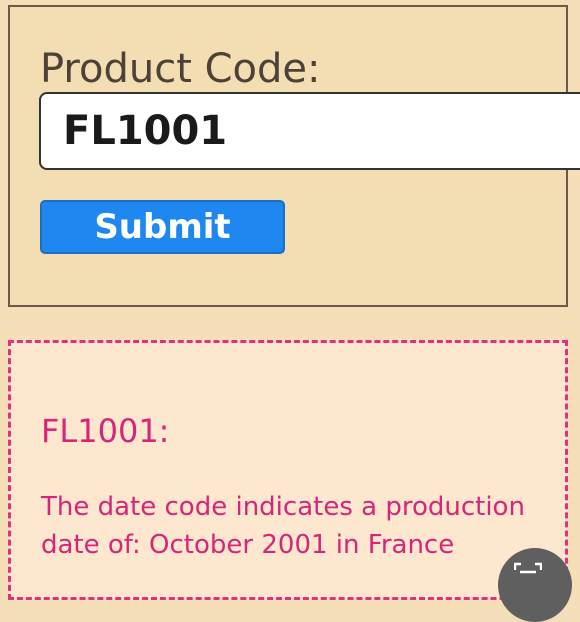 The image size is (580, 622). I want to click on submit-button: Submit, so click(162, 227).